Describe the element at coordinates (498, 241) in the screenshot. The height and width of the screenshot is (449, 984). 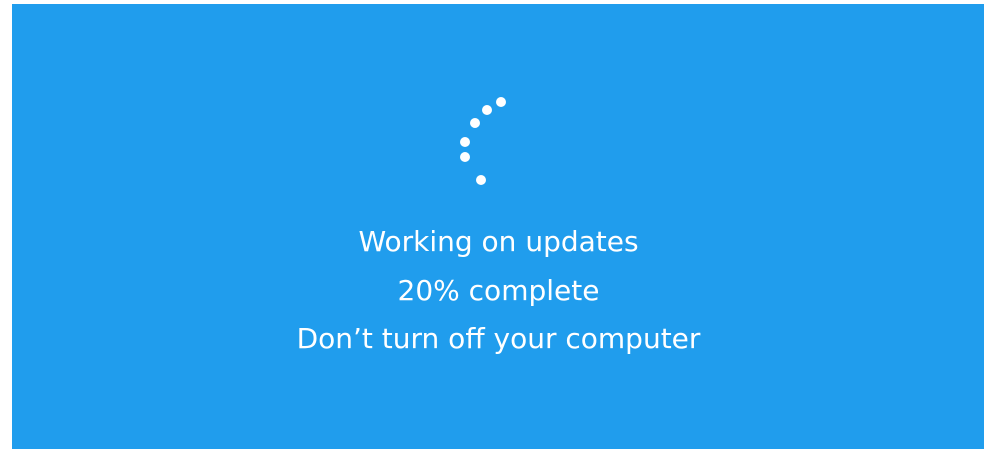
I see `status-title: Working on updates` at that location.